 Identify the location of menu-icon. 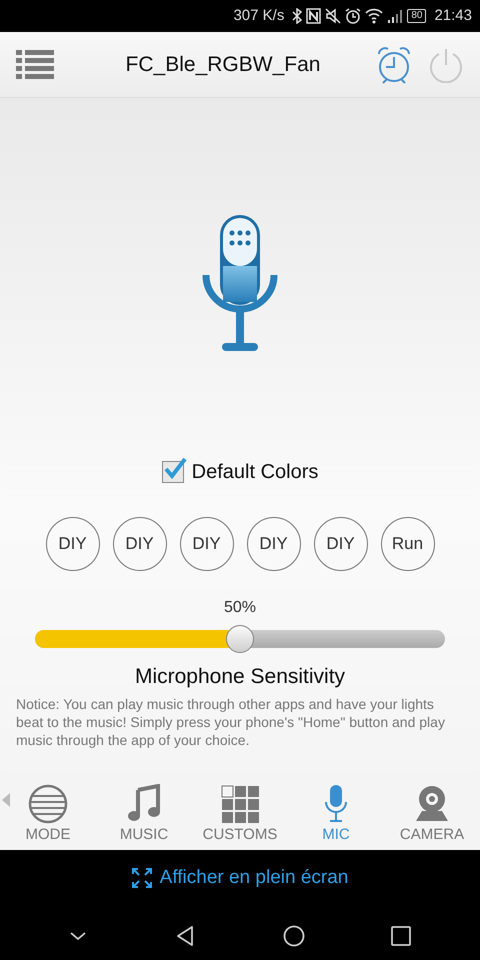
(35, 64).